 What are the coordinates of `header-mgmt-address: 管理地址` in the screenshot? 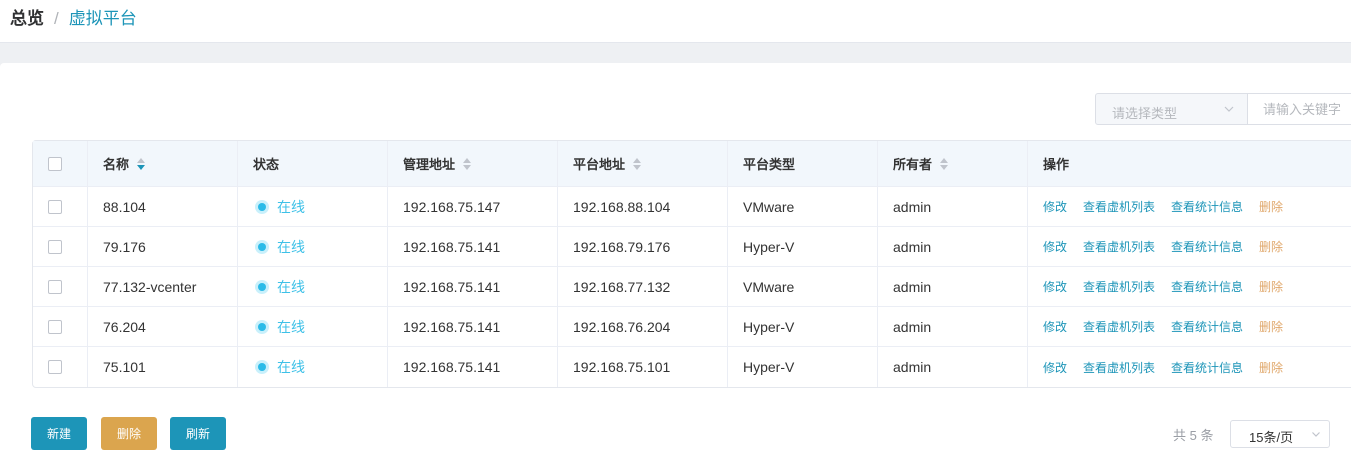 It's located at (473, 163).